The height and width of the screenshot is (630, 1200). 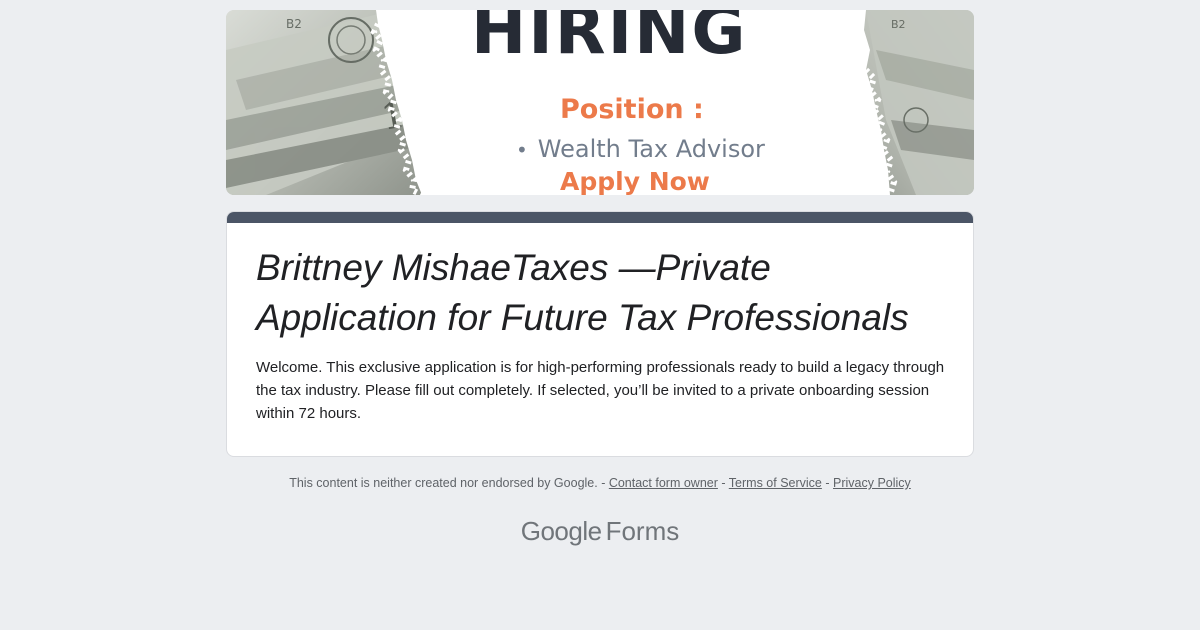 I want to click on banner-role-line: • Wealth Tax Advisor, so click(x=640, y=149).